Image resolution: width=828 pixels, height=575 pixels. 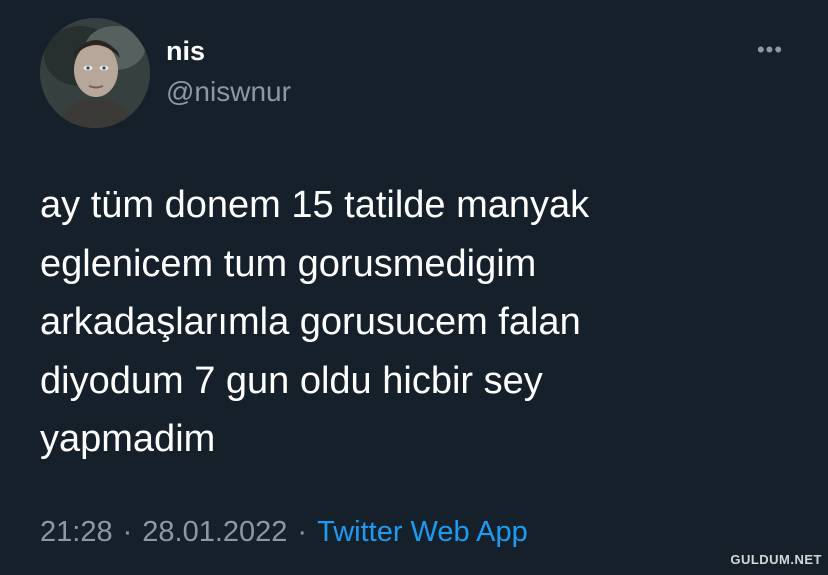 I want to click on display-name: nis, so click(x=185, y=51).